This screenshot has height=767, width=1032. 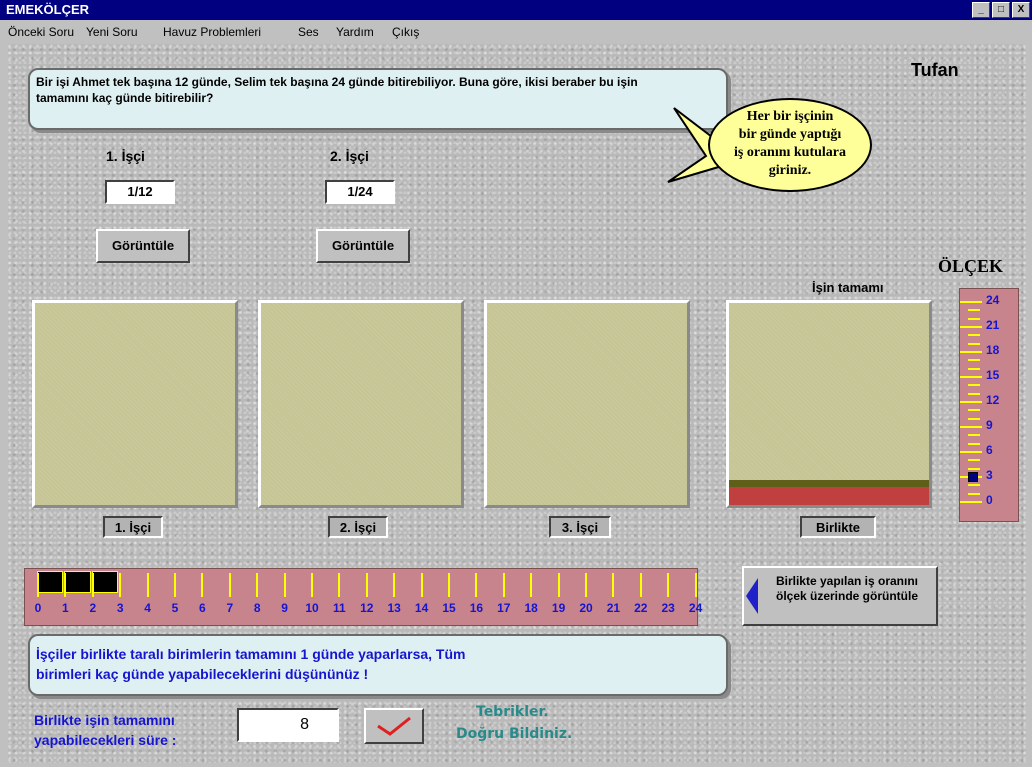 I want to click on number-line-label: 11, so click(x=339, y=608).